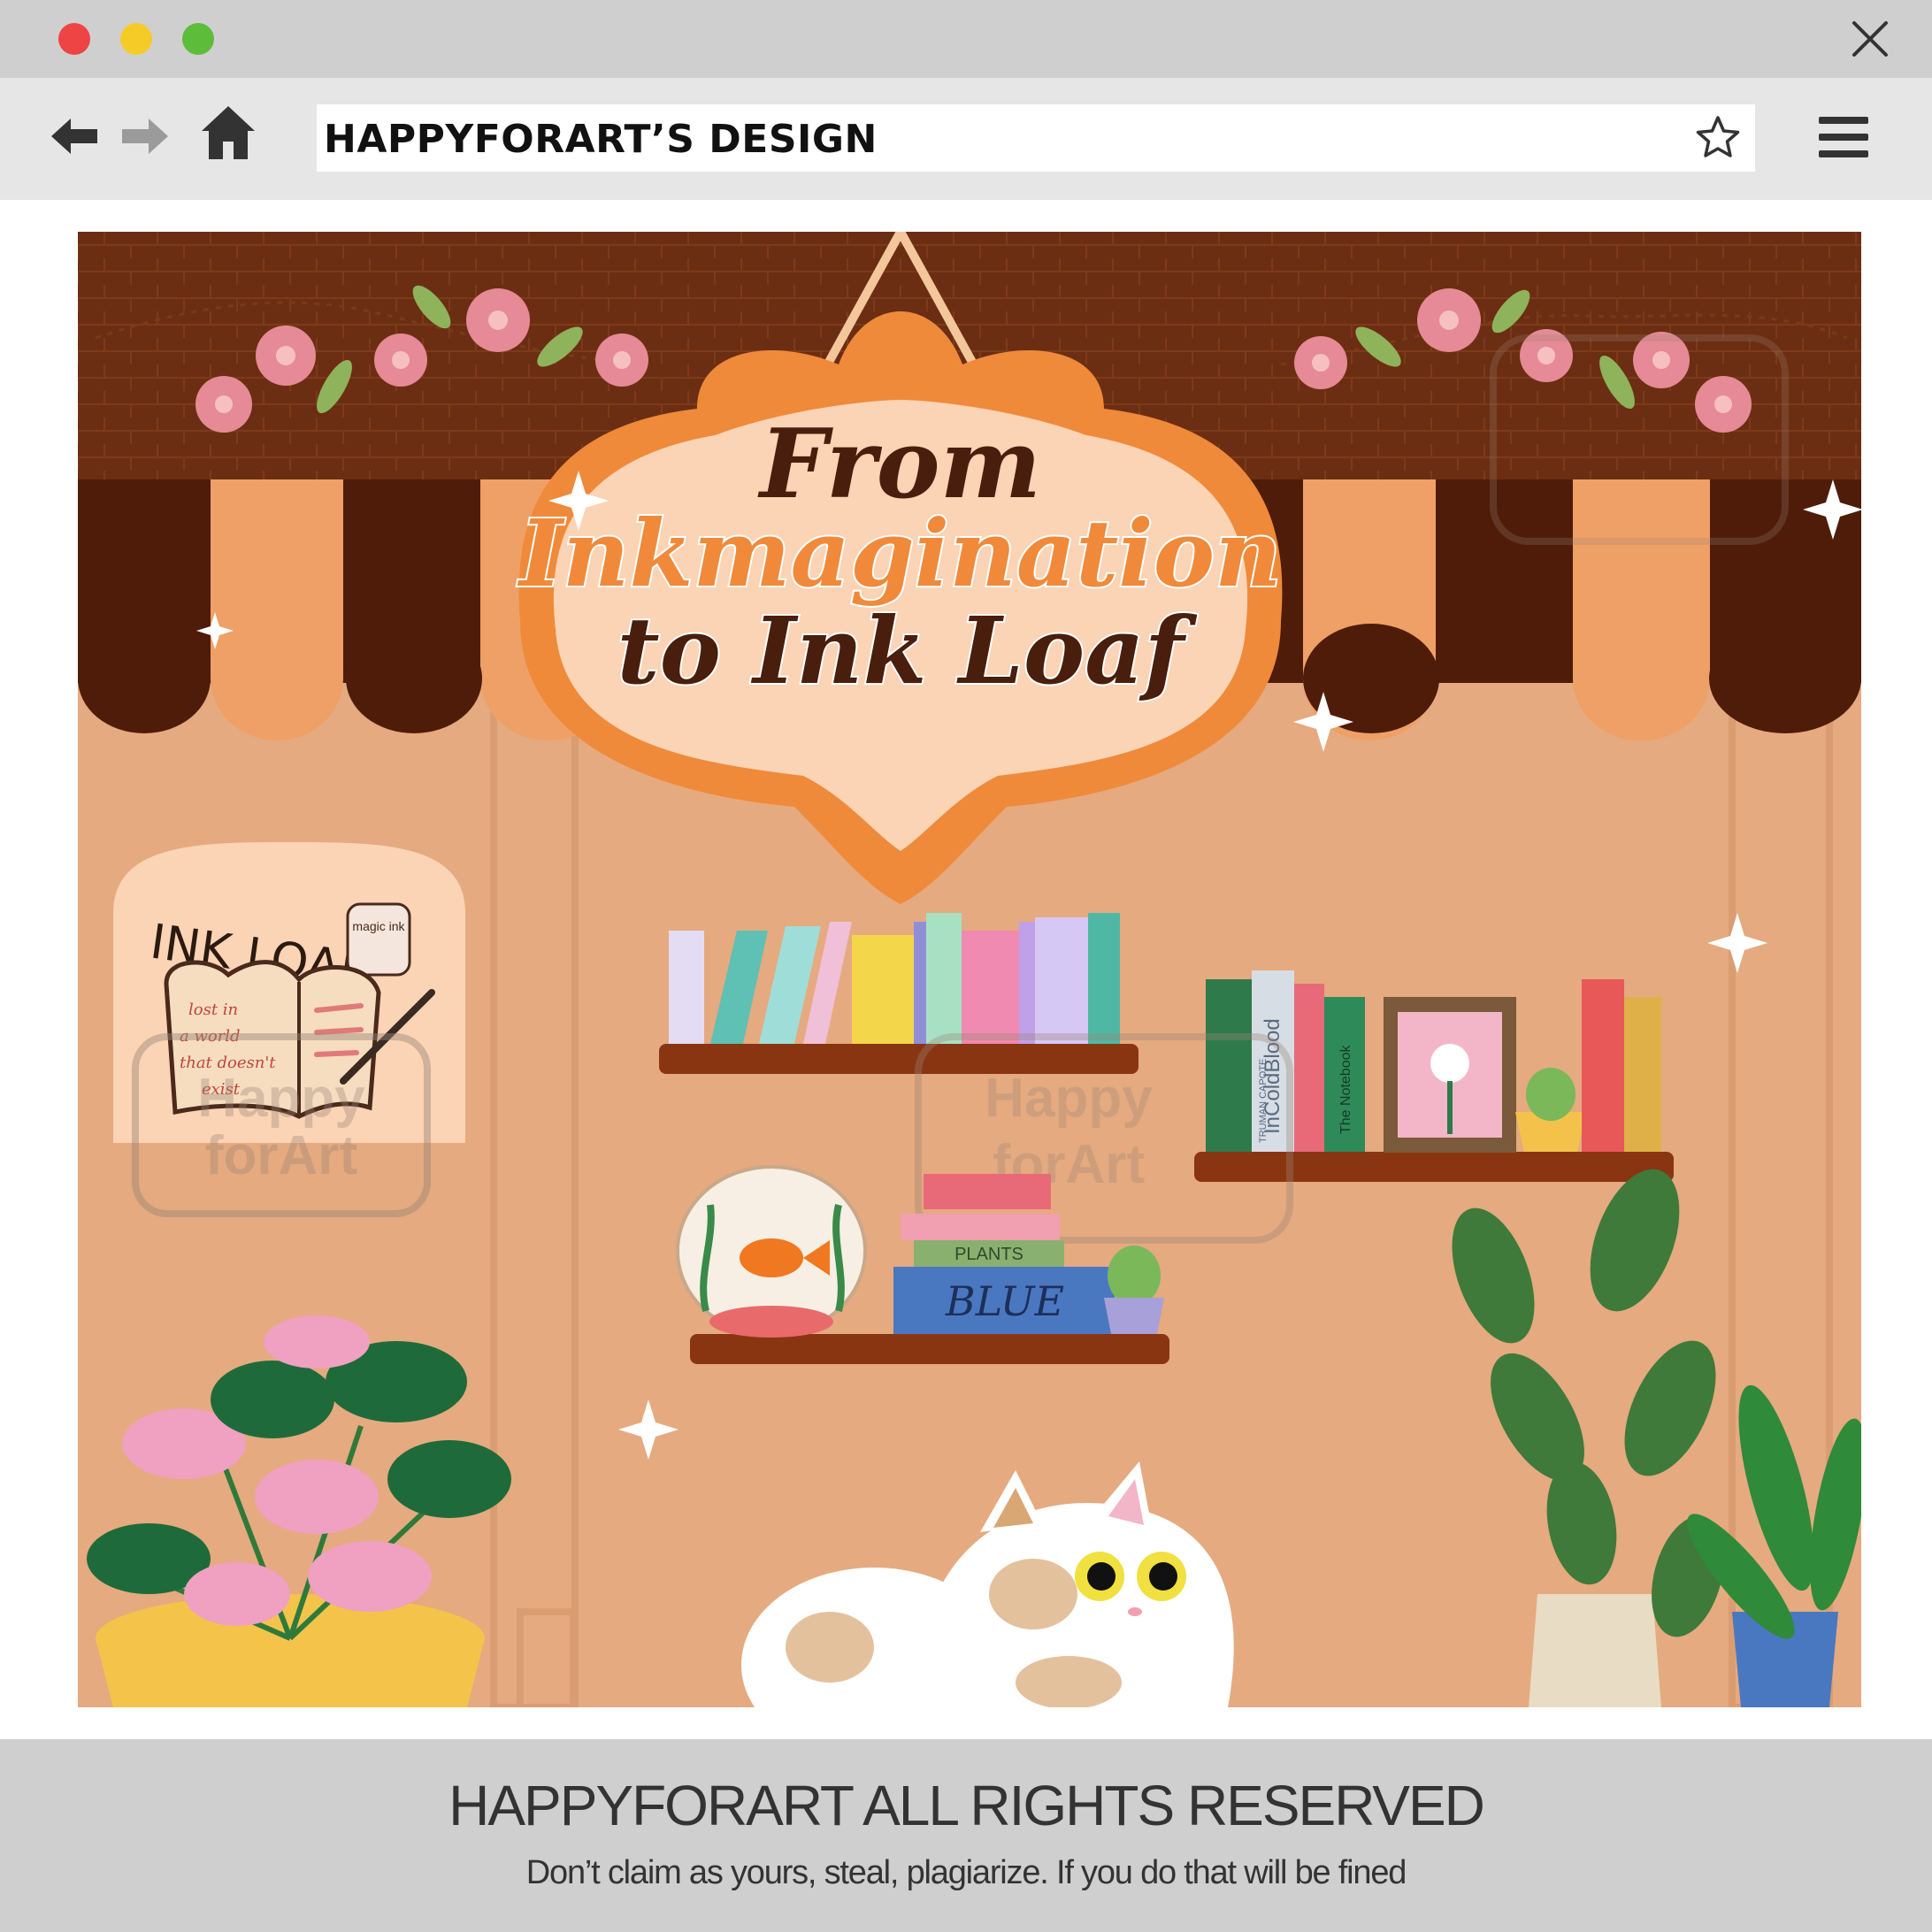 The image size is (1932, 1932). What do you see at coordinates (966, 1805) in the screenshot?
I see `footer-title: HAPPYFORART ALL RIGHTS RESERVED` at bounding box center [966, 1805].